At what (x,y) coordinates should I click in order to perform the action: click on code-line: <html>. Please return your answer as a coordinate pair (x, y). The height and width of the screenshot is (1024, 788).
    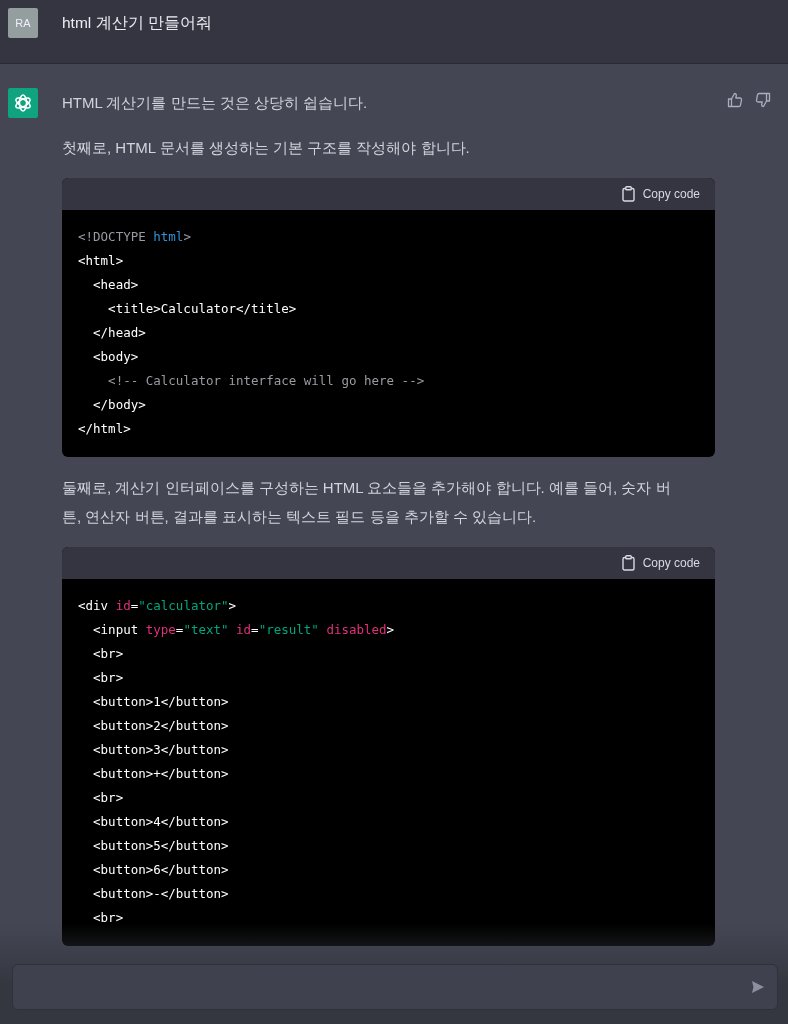
    Looking at the image, I should click on (101, 261).